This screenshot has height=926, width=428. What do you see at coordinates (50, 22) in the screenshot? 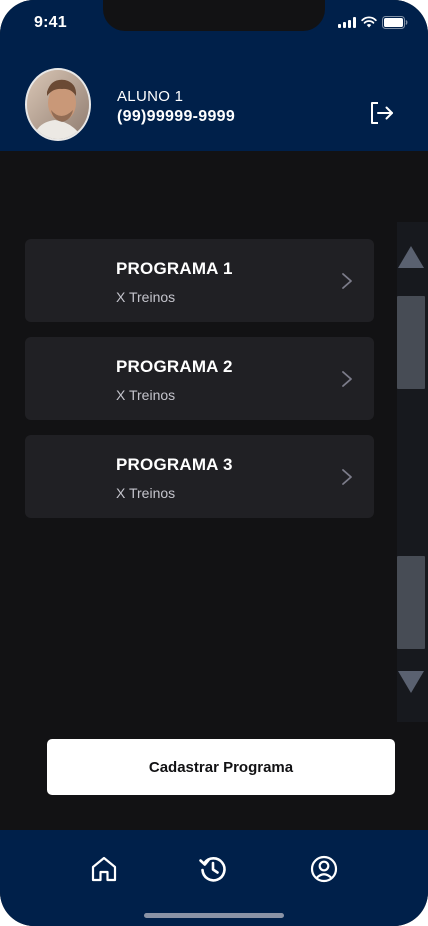
I see `status-time: 9:41` at bounding box center [50, 22].